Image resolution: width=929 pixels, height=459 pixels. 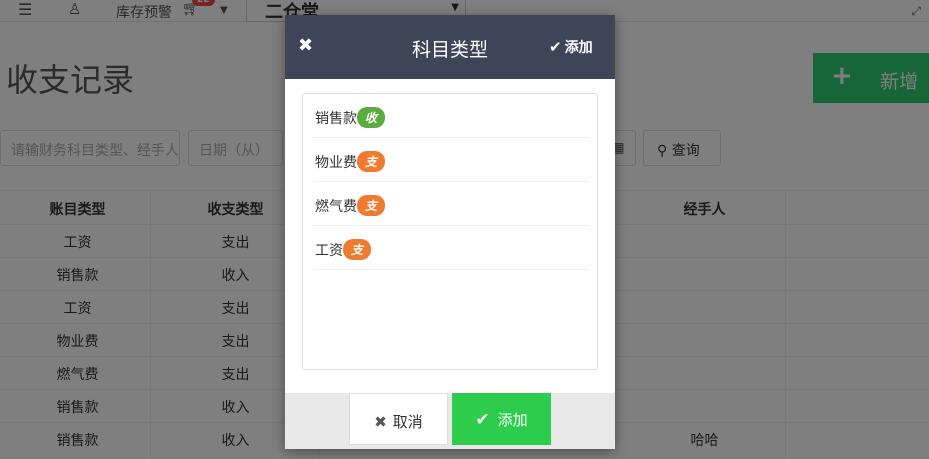 What do you see at coordinates (336, 119) in the screenshot?
I see `item-name: 销售款` at bounding box center [336, 119].